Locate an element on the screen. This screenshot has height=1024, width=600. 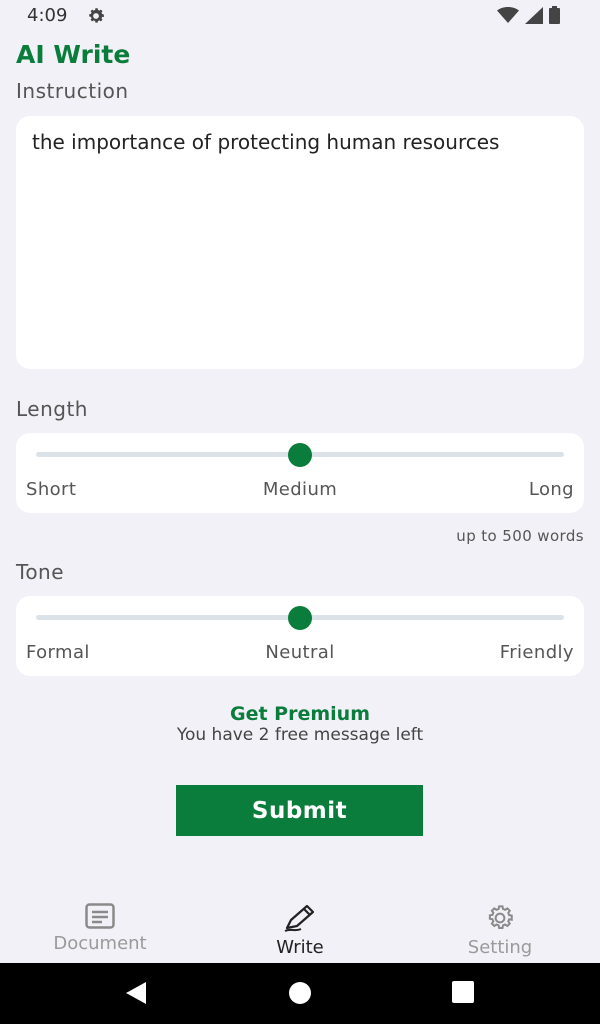
nav-item-setting: Setting is located at coordinates (500, 929).